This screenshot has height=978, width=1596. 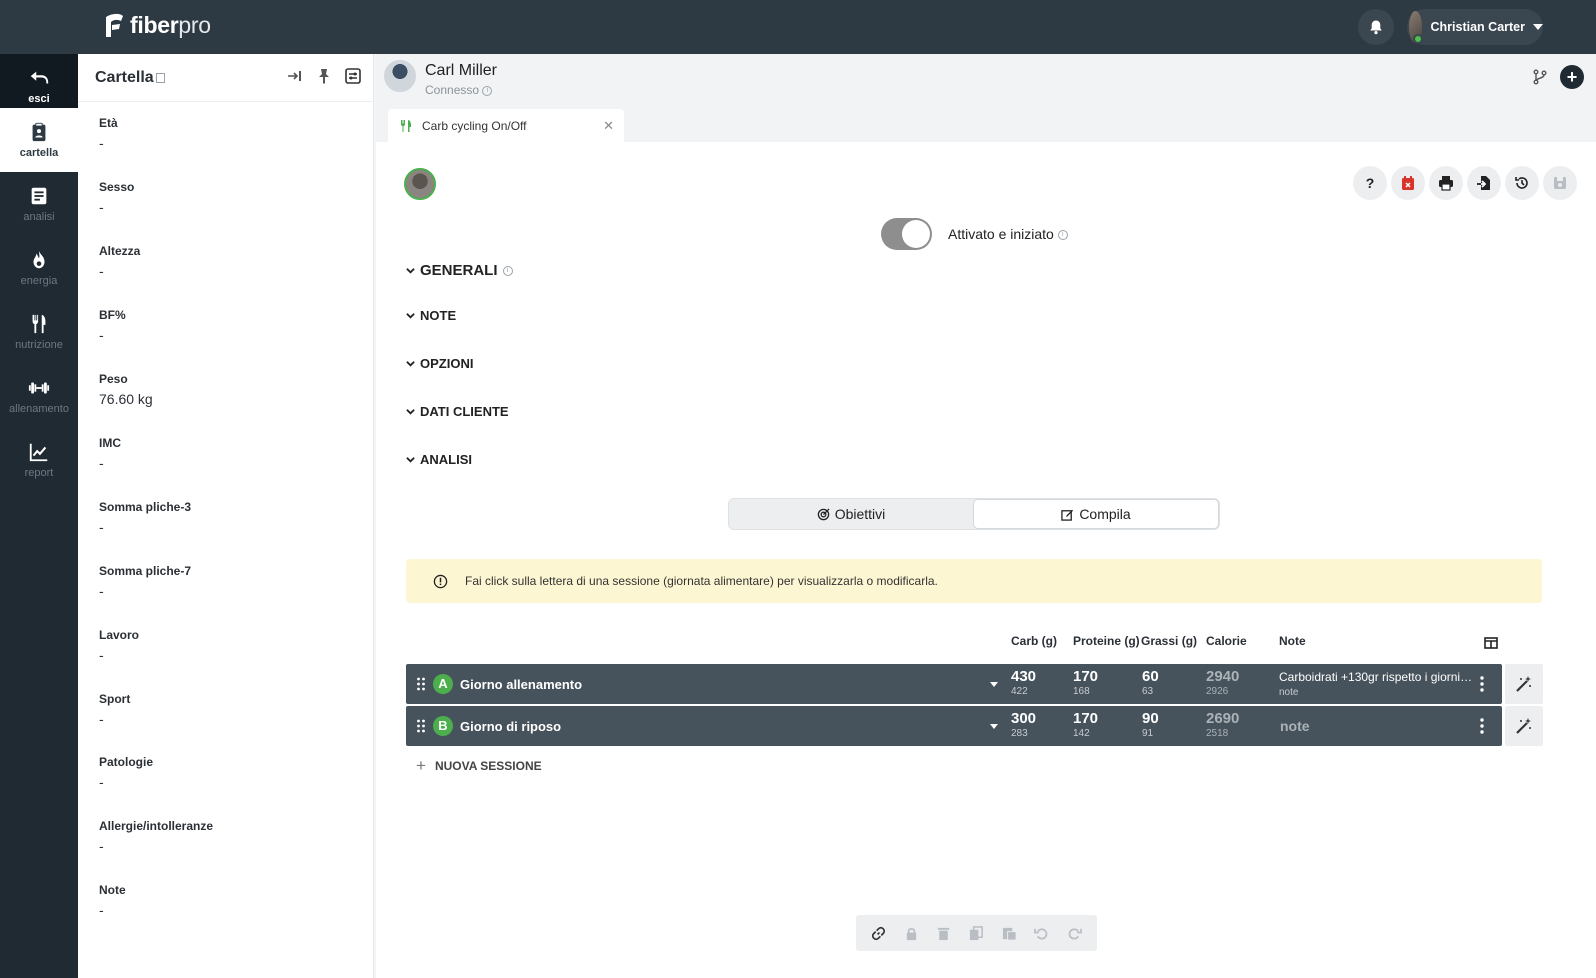 I want to click on rail-item-nutrizione: nutrizione, so click(x=39, y=332).